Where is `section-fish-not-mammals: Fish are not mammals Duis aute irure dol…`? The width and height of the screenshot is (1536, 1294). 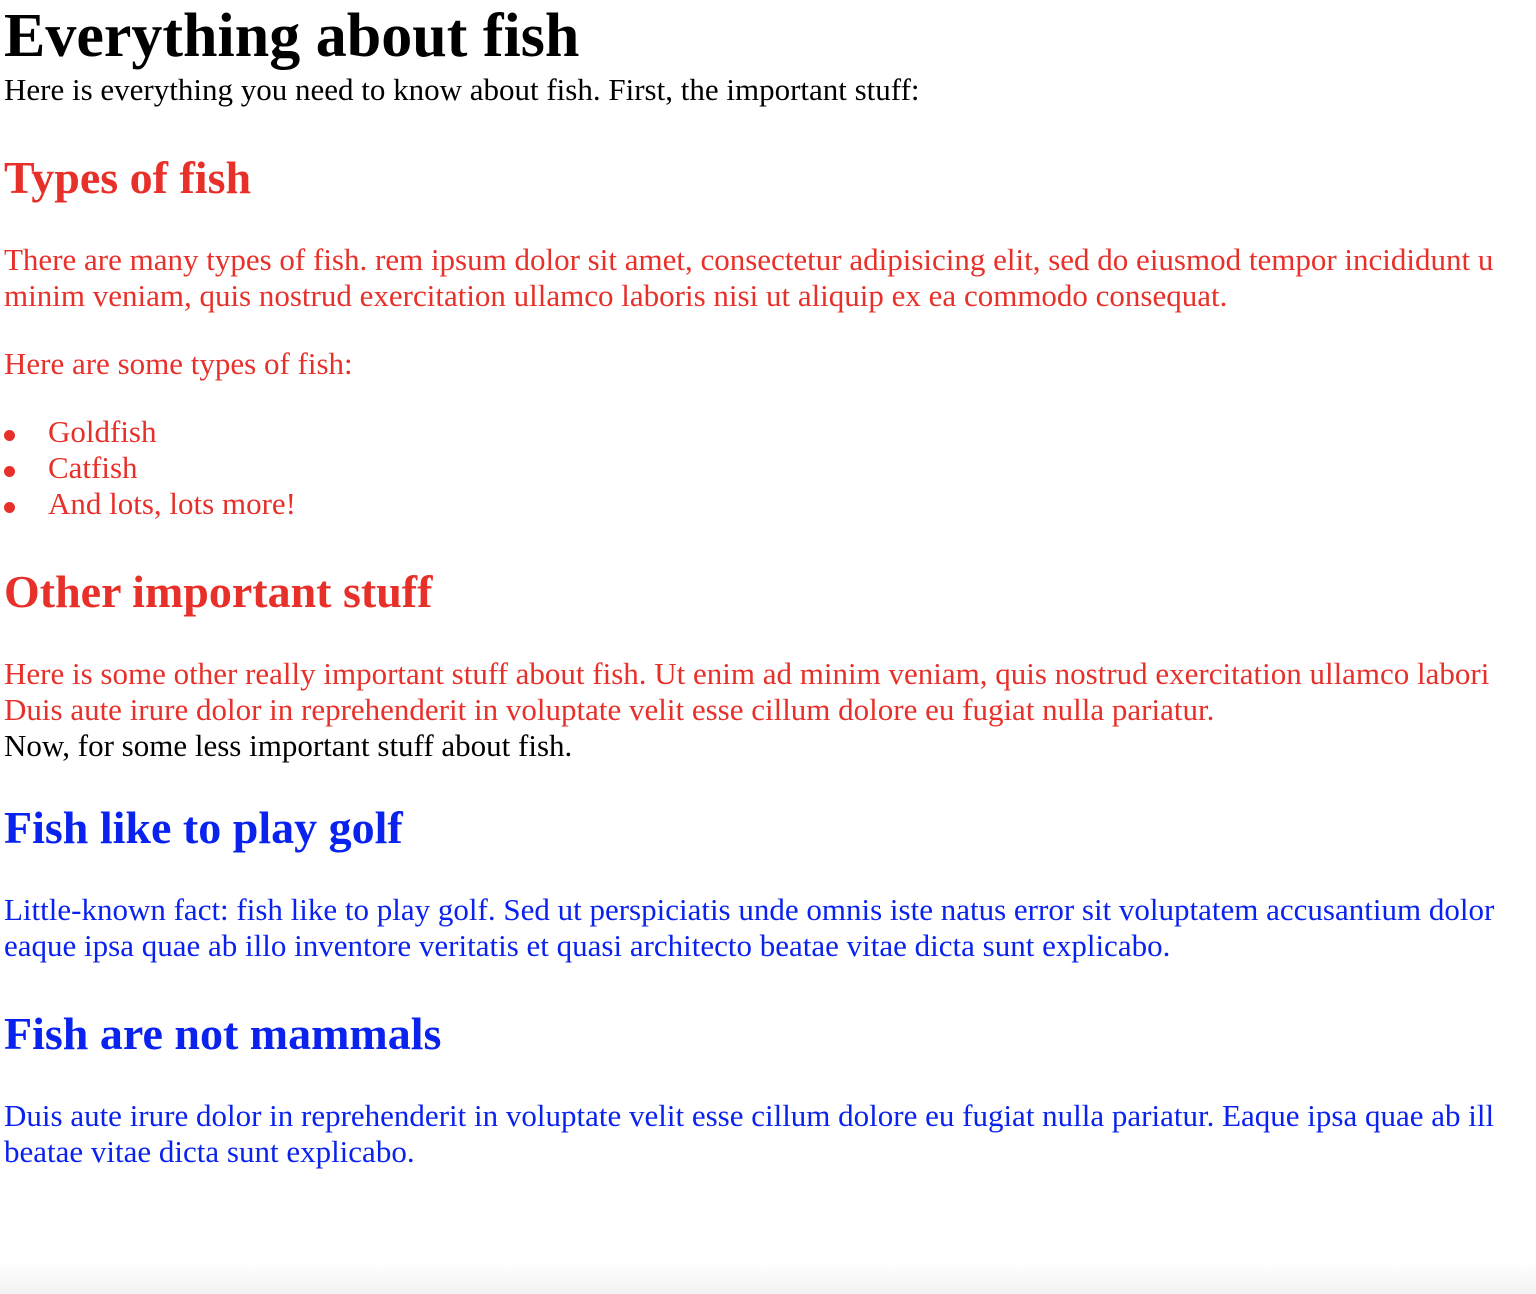 section-fish-not-mammals: Fish are not mammals Duis aute irure dol… is located at coordinates (770, 1088).